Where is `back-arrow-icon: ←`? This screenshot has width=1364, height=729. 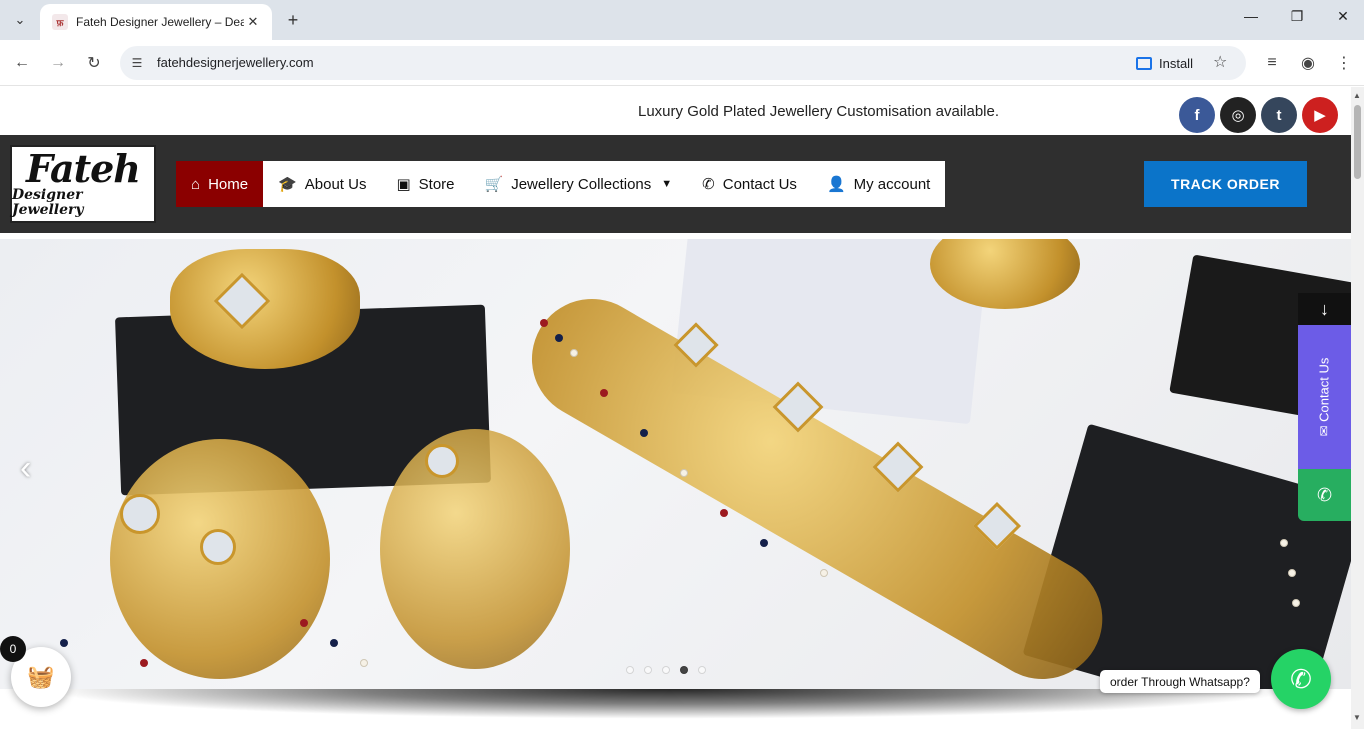 back-arrow-icon: ← is located at coordinates (22, 63).